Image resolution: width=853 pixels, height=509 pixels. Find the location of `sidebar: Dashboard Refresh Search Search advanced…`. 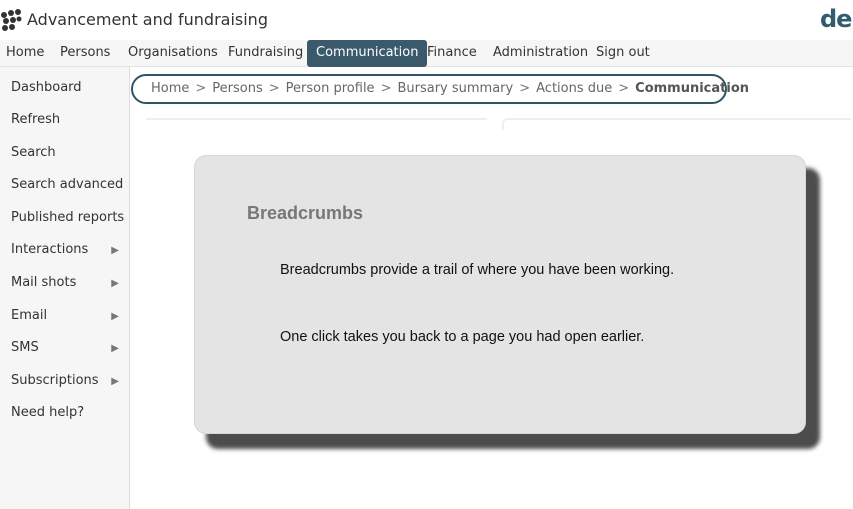

sidebar: Dashboard Refresh Search Search advanced… is located at coordinates (65, 288).